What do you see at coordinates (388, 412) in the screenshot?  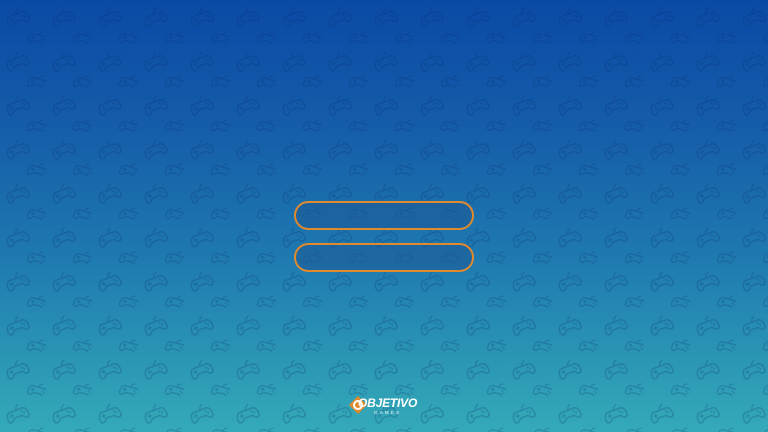 I see `logo-subtitle: GAMES` at bounding box center [388, 412].